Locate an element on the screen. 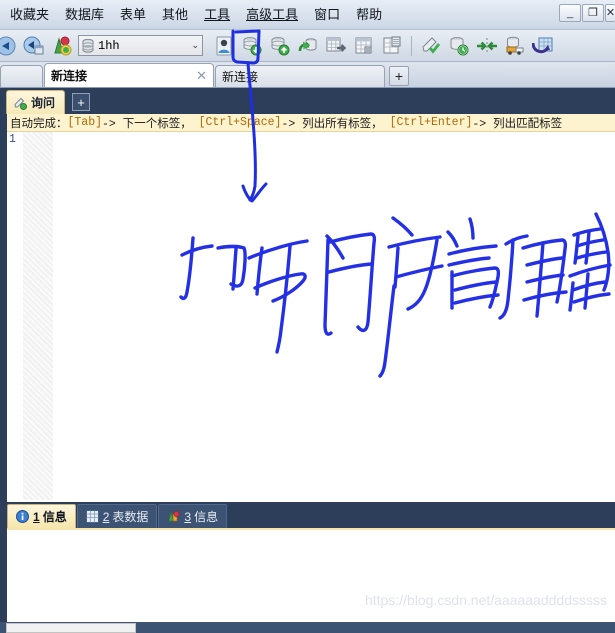 The width and height of the screenshot is (615, 633). tab-result-2-label: 表数据 is located at coordinates (130, 517).